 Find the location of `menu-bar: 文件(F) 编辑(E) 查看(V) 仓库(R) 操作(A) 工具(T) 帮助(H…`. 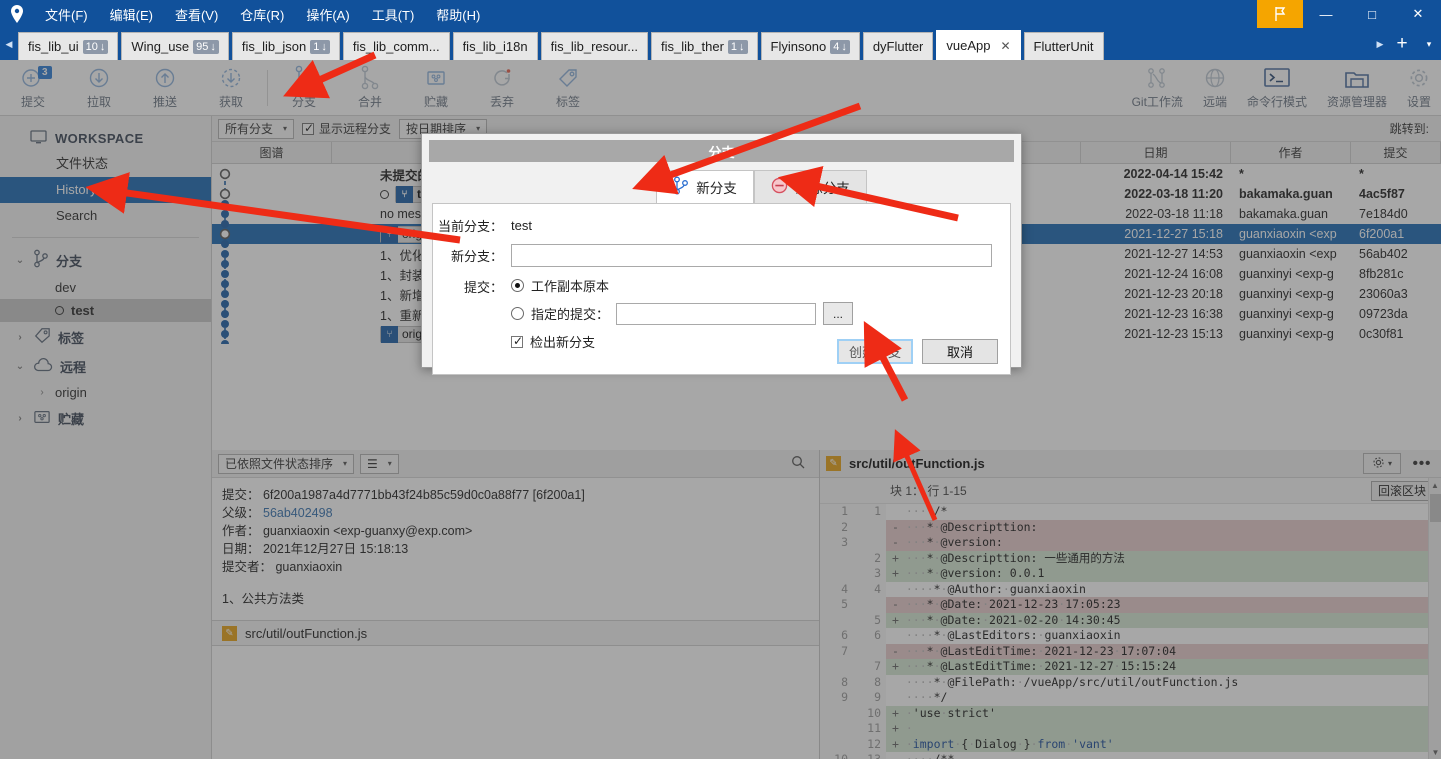

menu-bar: 文件(F) 编辑(E) 查看(V) 仓库(R) 操作(A) 工具(T) 帮助(H… is located at coordinates (262, 14).